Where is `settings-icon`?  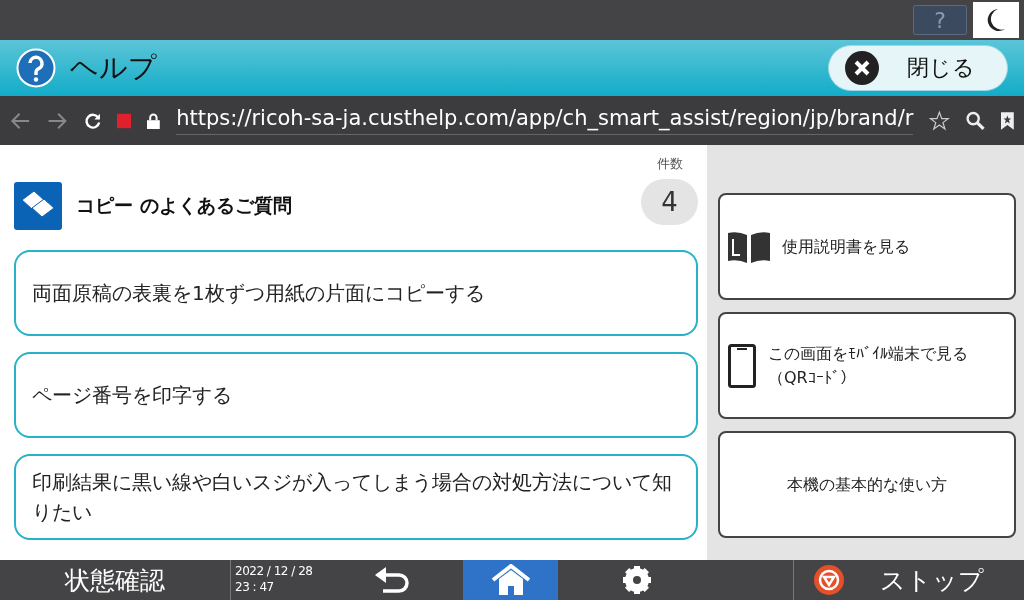
settings-icon is located at coordinates (636, 580).